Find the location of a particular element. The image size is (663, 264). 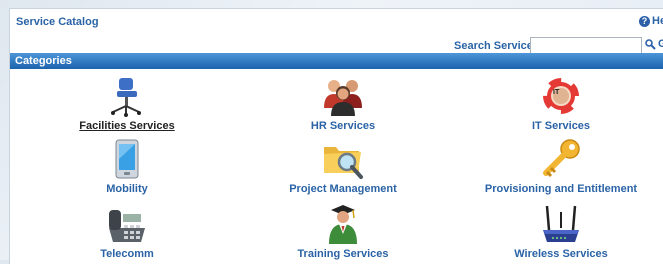

category-label: Provisioning and Entitlement is located at coordinates (561, 189).